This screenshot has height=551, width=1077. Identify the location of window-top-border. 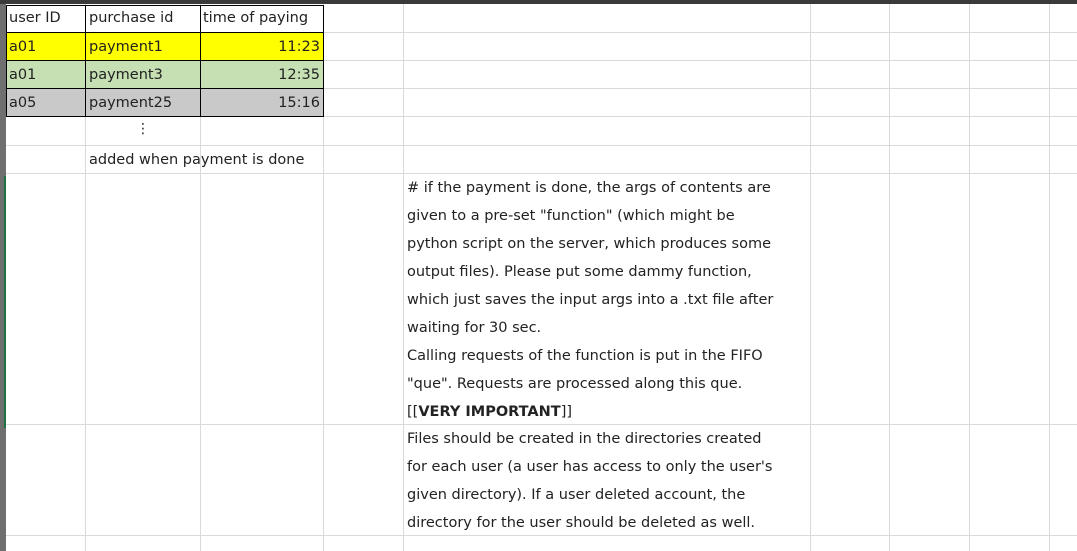
(538, 2).